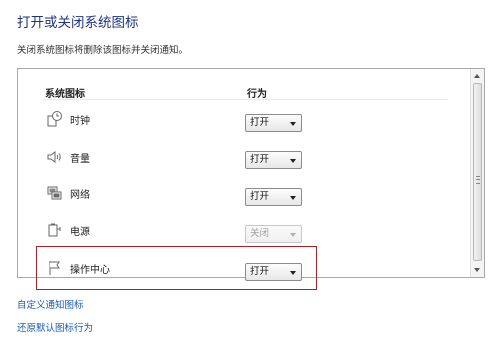  Describe the element at coordinates (55, 119) in the screenshot. I see `clock-icon` at that location.